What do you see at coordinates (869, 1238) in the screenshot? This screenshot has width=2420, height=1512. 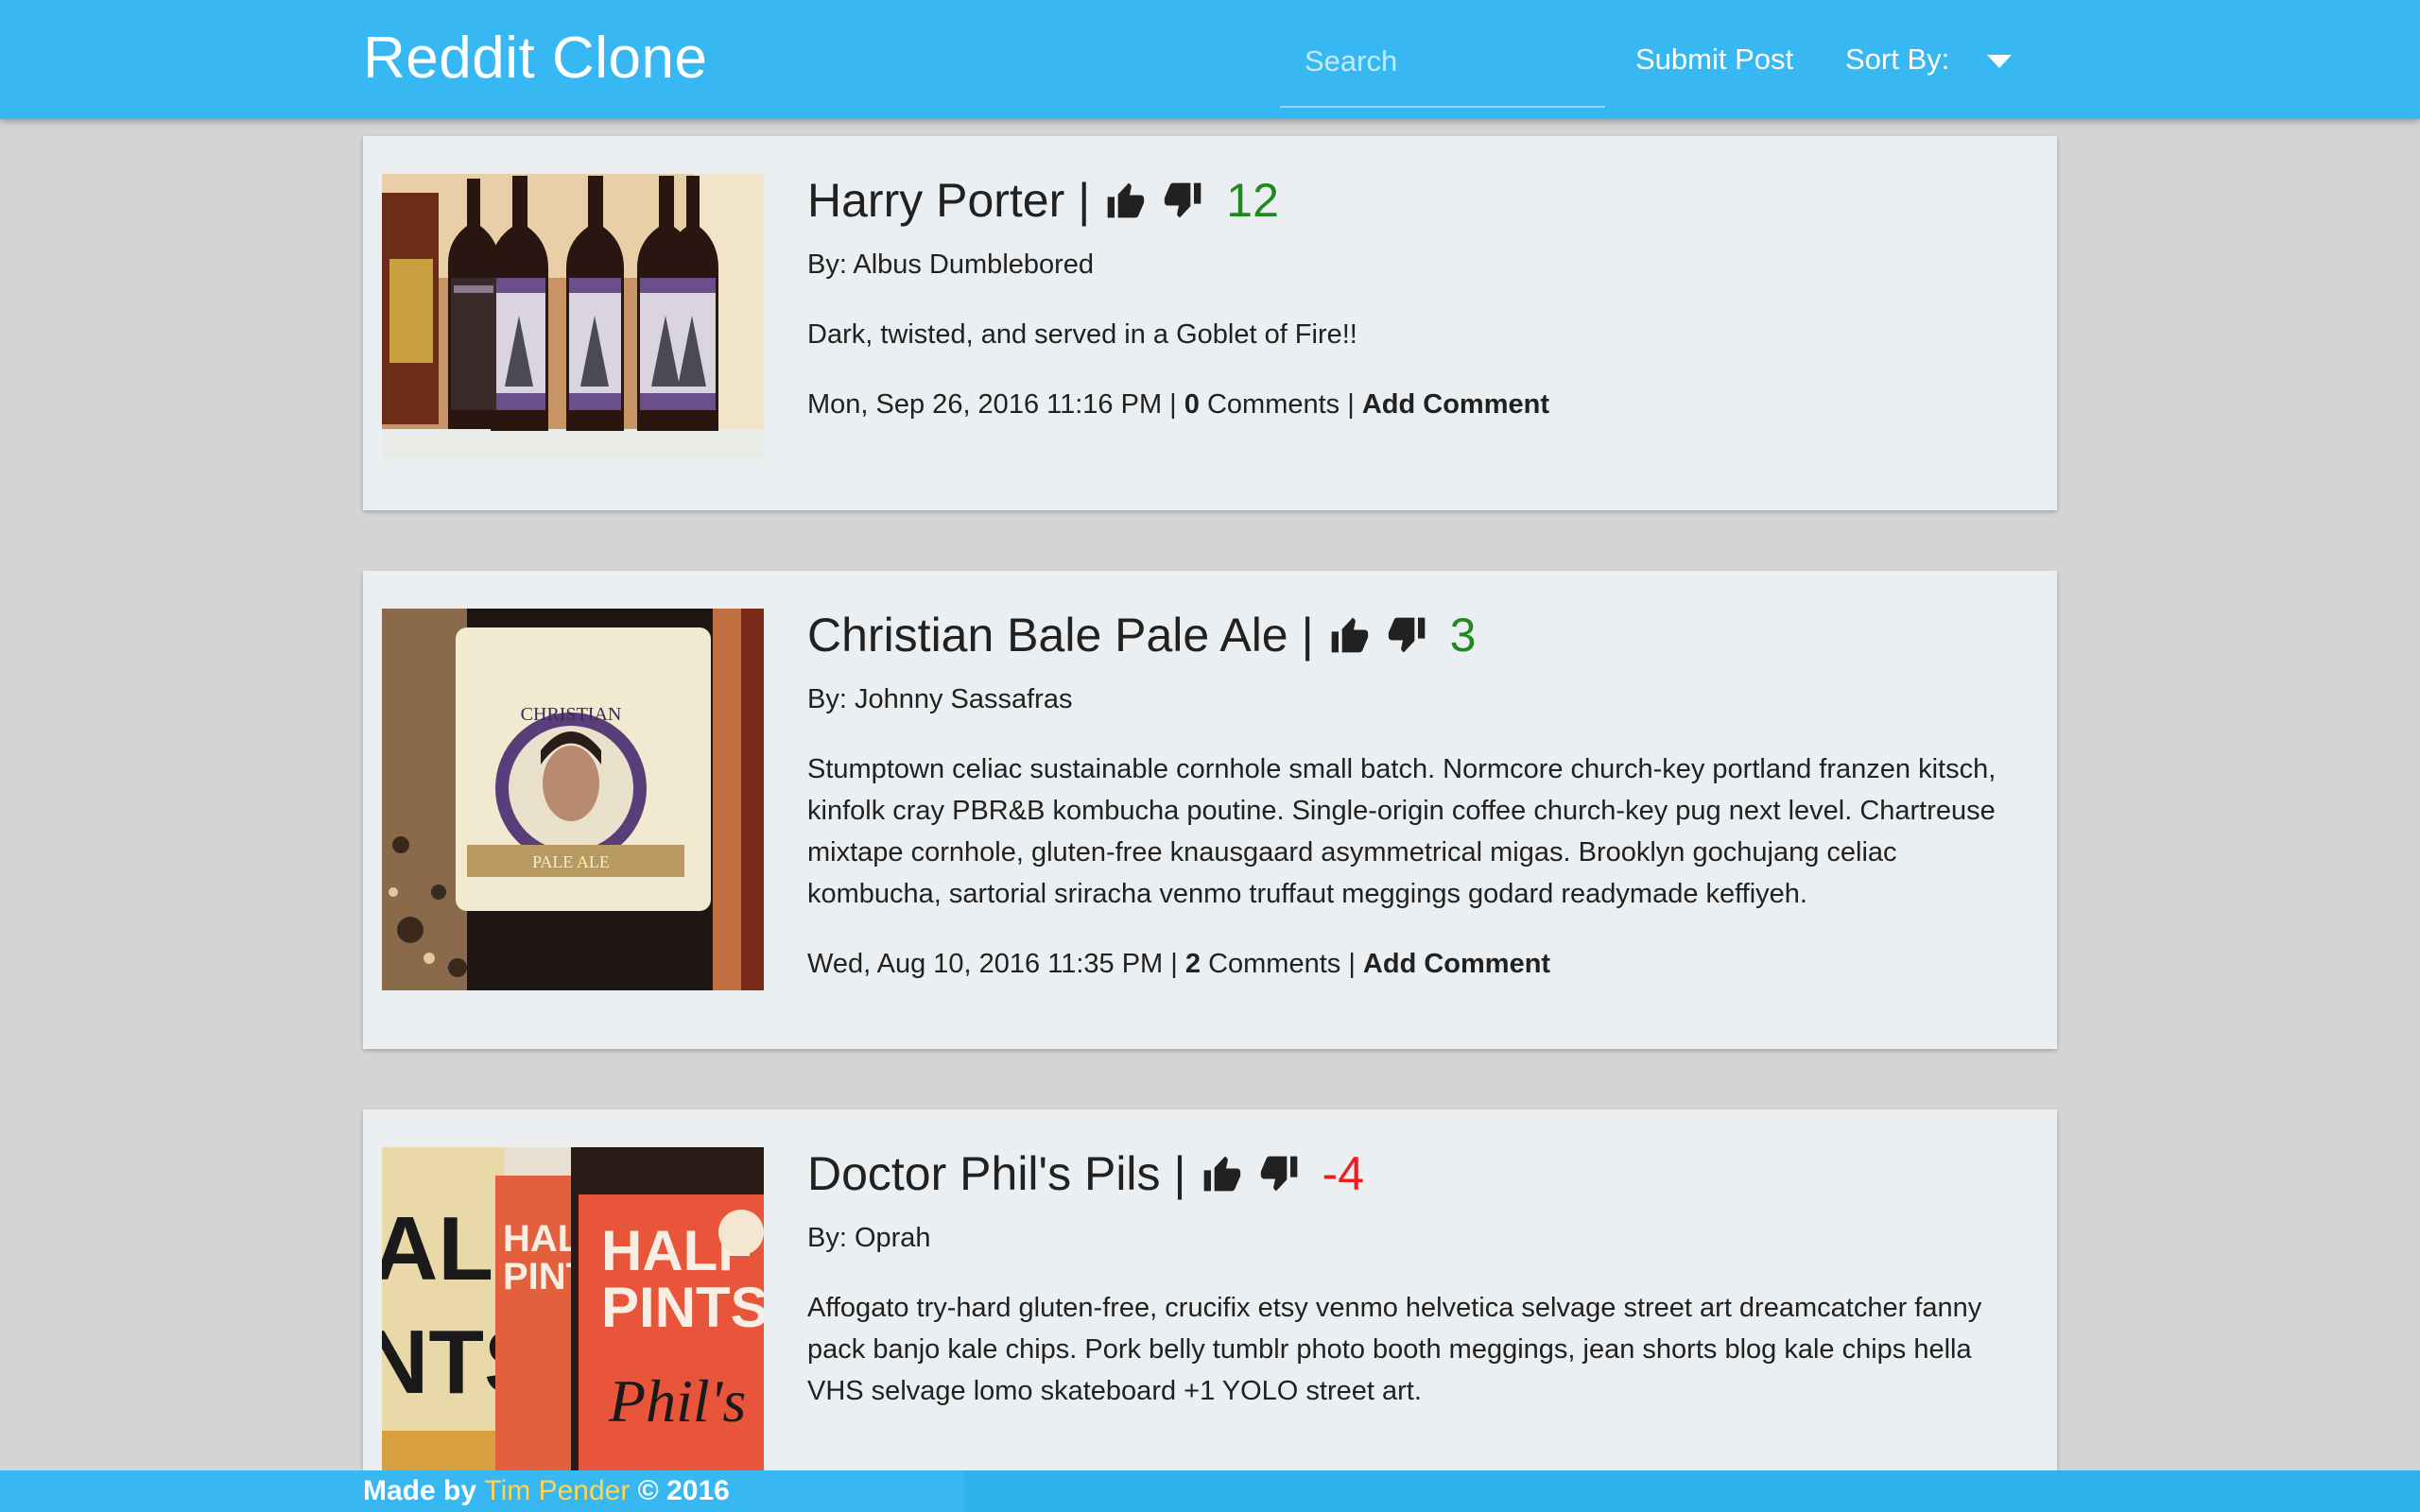 I see `post-author: By: Oprah` at bounding box center [869, 1238].